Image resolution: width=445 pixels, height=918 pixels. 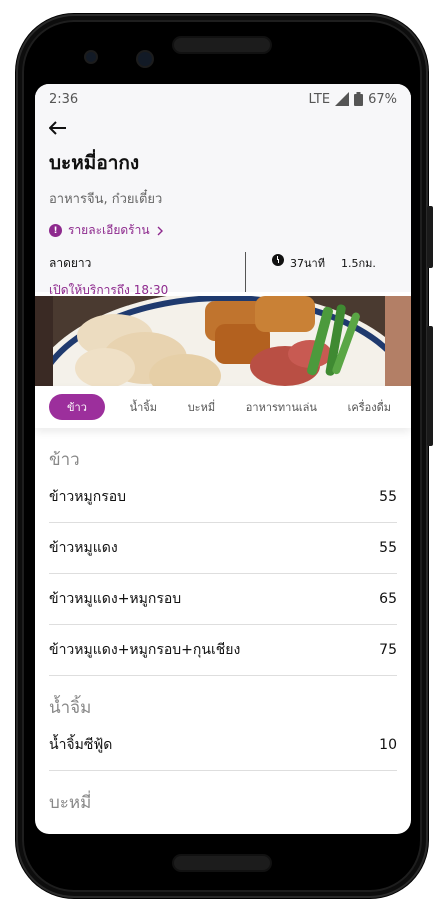 I want to click on sensor, so click(x=91, y=57).